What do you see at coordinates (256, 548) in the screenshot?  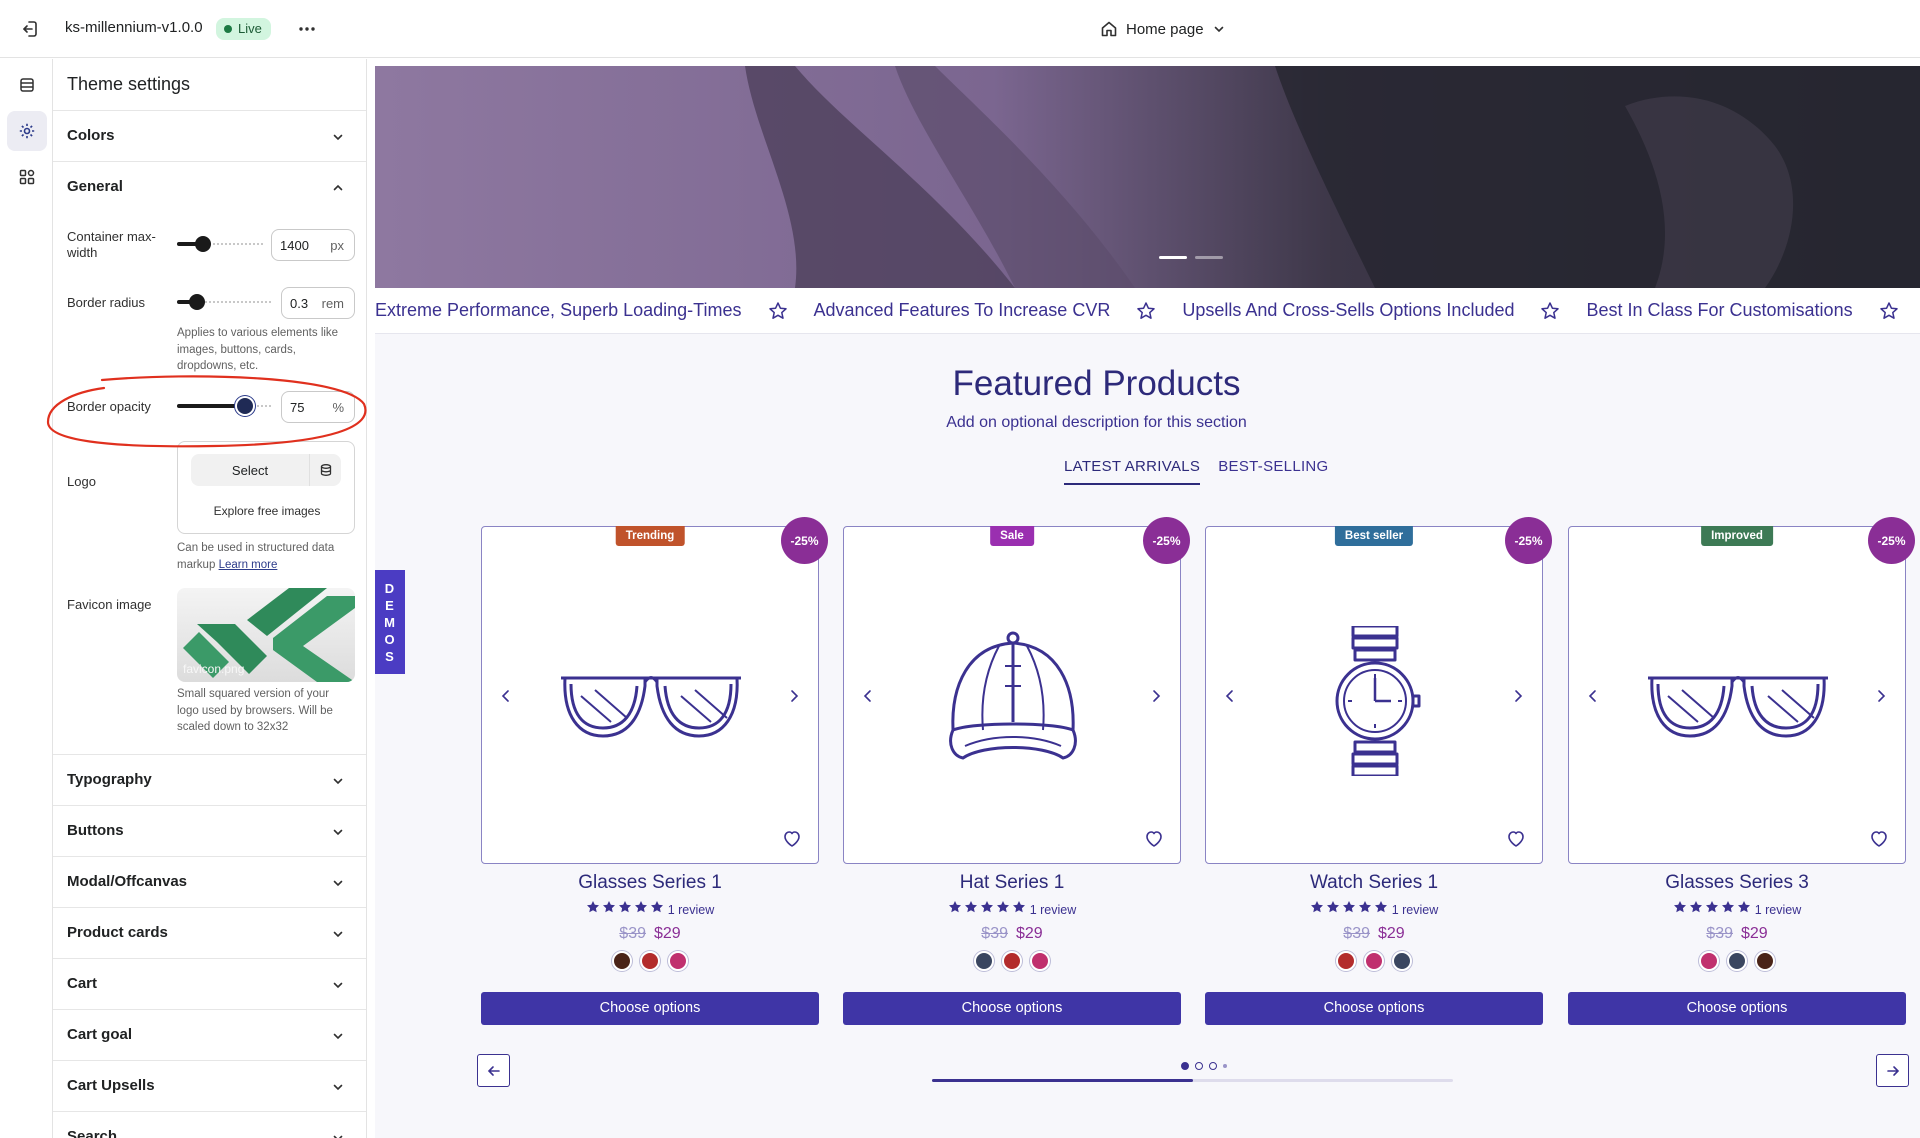 I see `help-line: Can be used in structured data` at bounding box center [256, 548].